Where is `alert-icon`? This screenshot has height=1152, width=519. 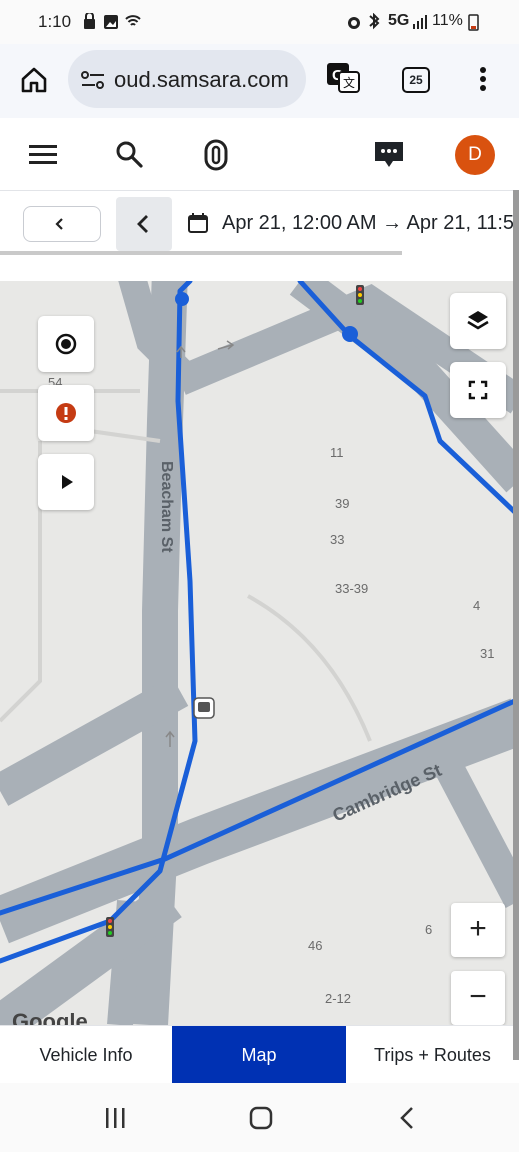
alert-icon is located at coordinates (66, 413).